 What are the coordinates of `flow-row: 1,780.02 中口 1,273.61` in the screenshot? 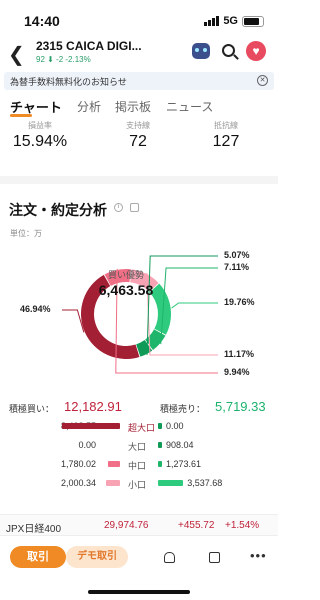 It's located at (139, 465).